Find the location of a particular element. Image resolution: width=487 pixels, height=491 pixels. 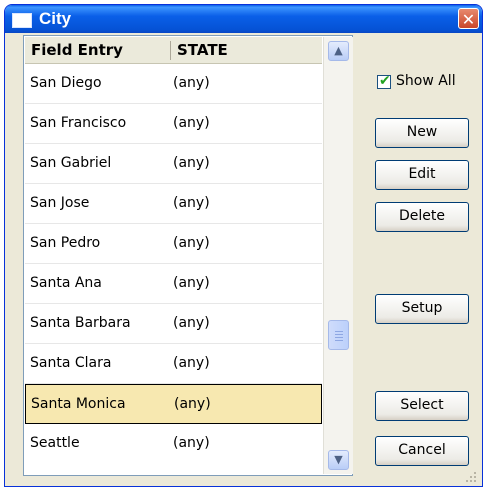

row-field: San Francisco is located at coordinates (78, 123).